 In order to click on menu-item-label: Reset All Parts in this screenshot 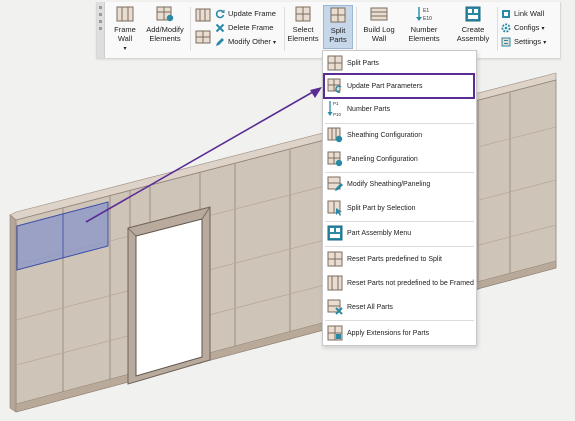, I will do `click(370, 307)`.